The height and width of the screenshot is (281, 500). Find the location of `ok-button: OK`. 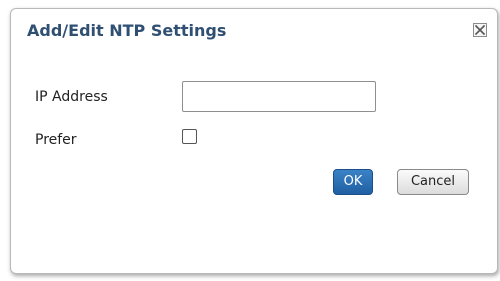

ok-button: OK is located at coordinates (353, 182).